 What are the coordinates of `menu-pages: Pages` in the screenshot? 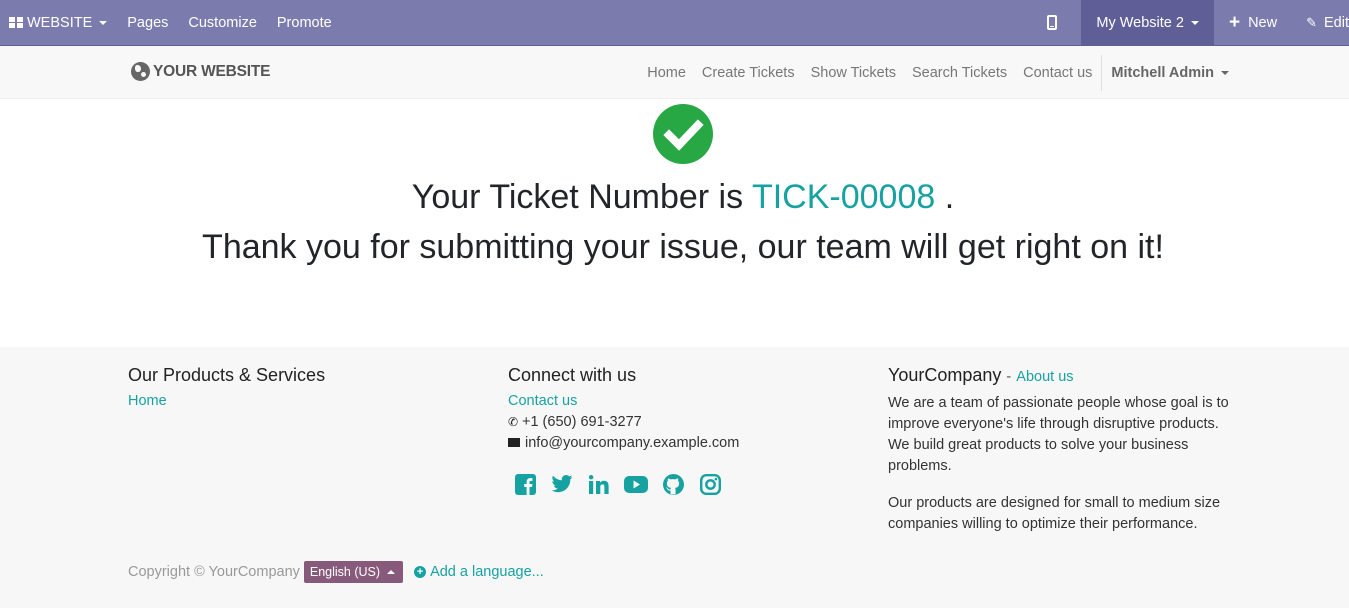 It's located at (147, 22).